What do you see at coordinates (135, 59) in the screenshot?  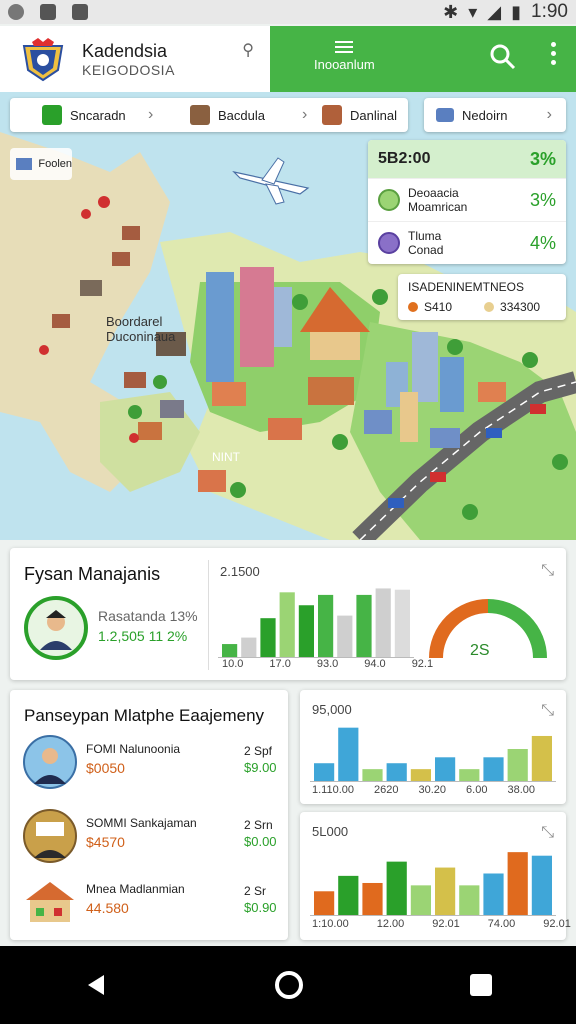 I see `brand-area: Kadendsia KEIGODOSIA ⚲` at bounding box center [135, 59].